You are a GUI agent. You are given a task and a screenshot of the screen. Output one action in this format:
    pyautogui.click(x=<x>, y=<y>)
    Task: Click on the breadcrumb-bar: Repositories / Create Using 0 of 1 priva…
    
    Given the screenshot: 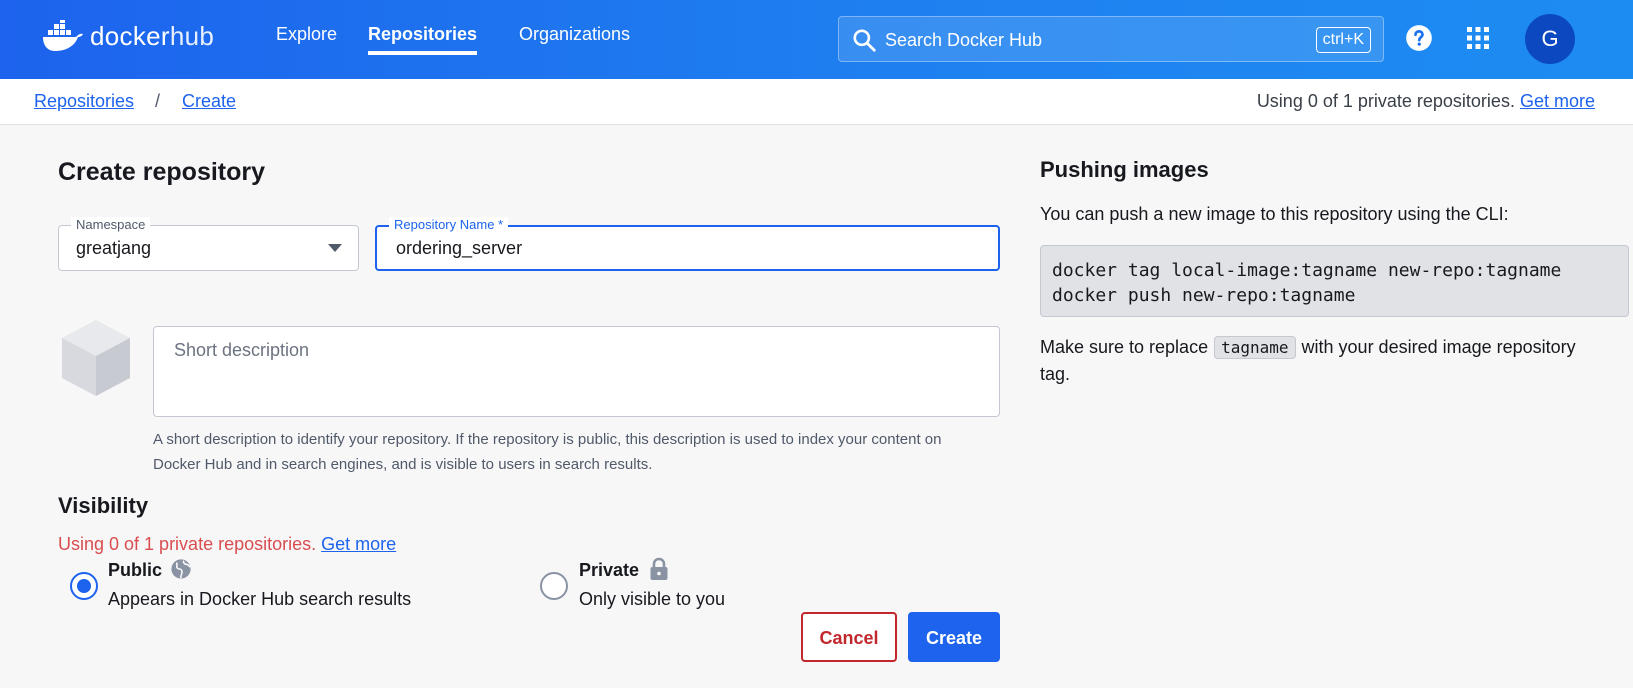 What is the action you would take?
    pyautogui.click(x=816, y=102)
    